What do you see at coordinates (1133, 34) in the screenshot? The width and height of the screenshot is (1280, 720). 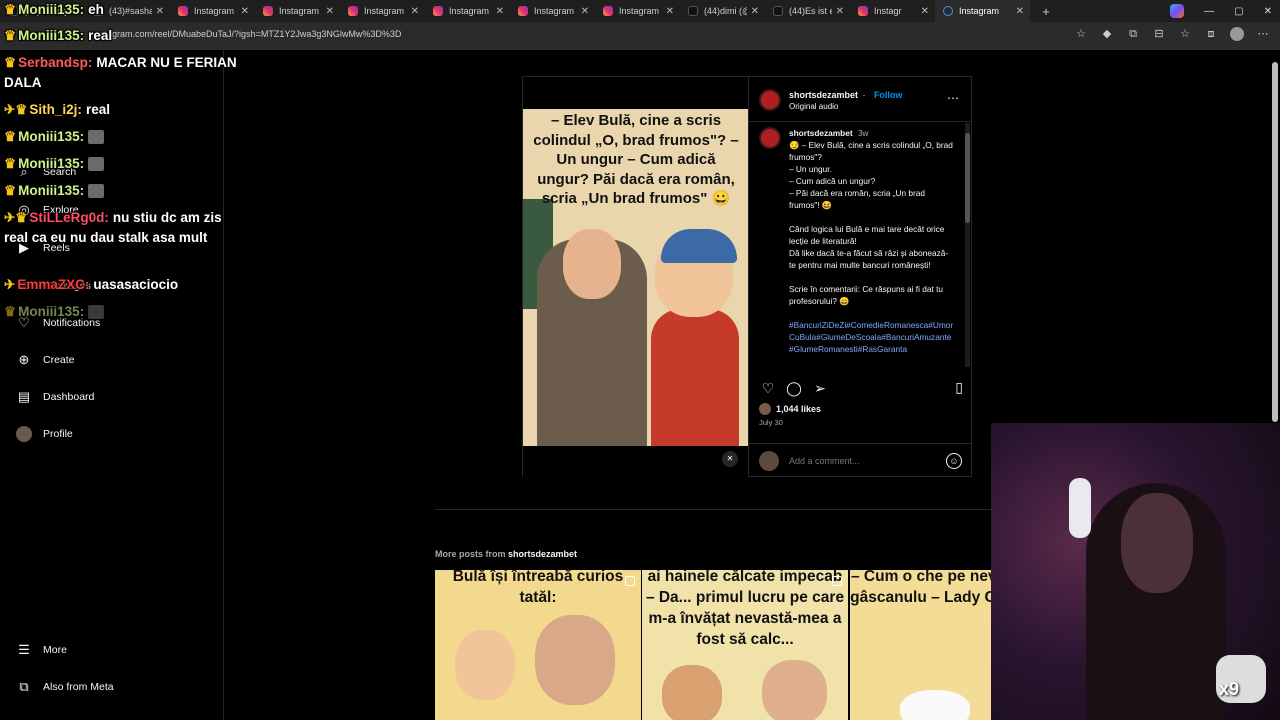 I see `puzzle-icon: ⧉` at bounding box center [1133, 34].